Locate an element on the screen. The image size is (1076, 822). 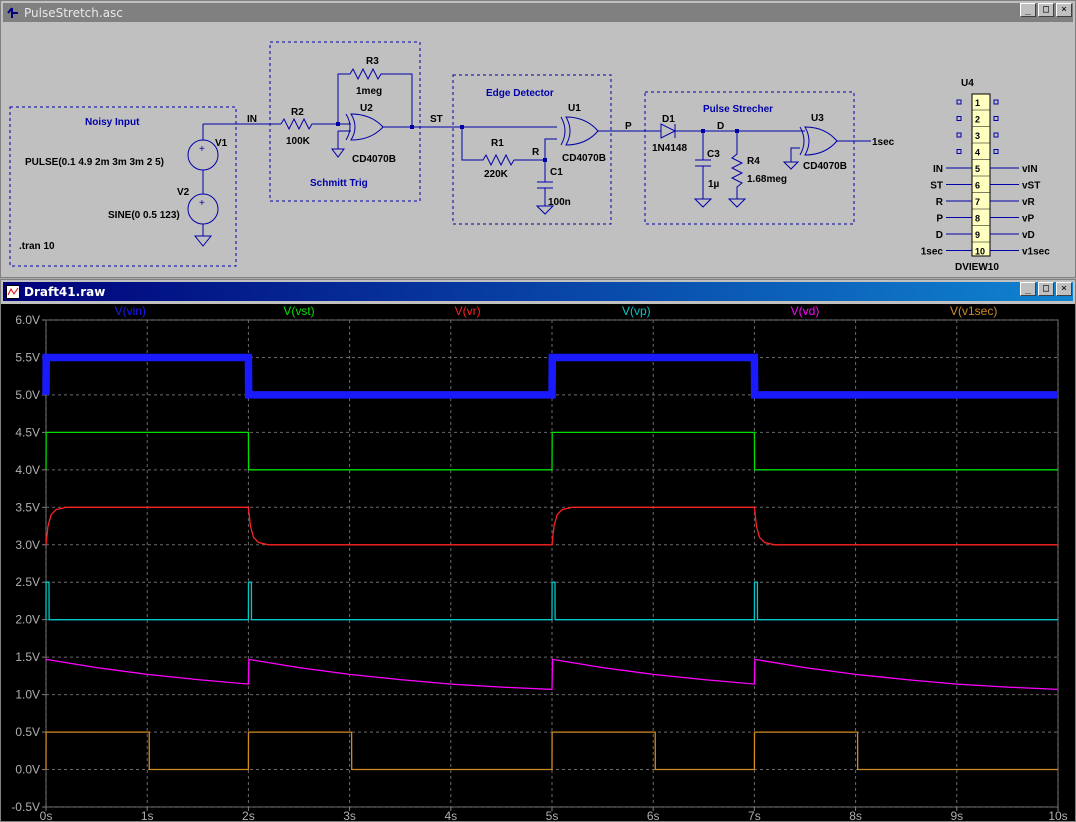
y-tick-label: 6.0V is located at coordinates (27, 320).